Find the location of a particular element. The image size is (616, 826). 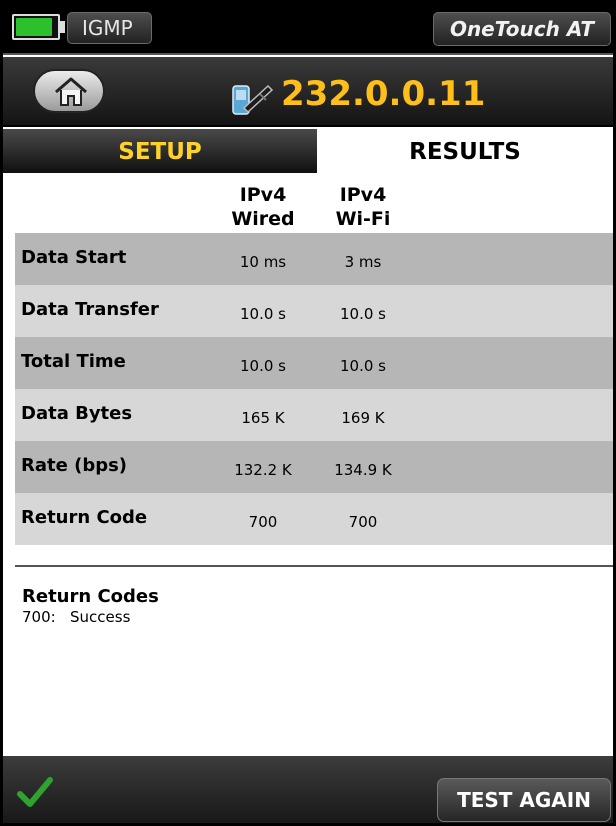

wired-value: 165 K is located at coordinates (263, 418).